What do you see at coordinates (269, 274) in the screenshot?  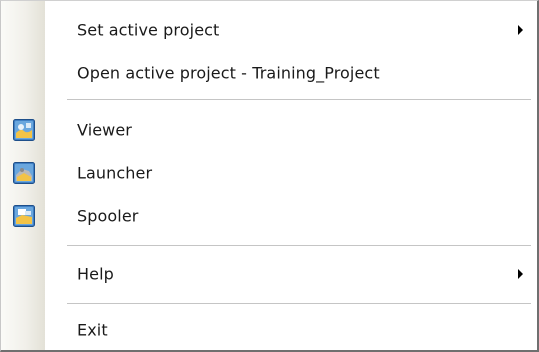 I see `menu-item-help: Help` at bounding box center [269, 274].